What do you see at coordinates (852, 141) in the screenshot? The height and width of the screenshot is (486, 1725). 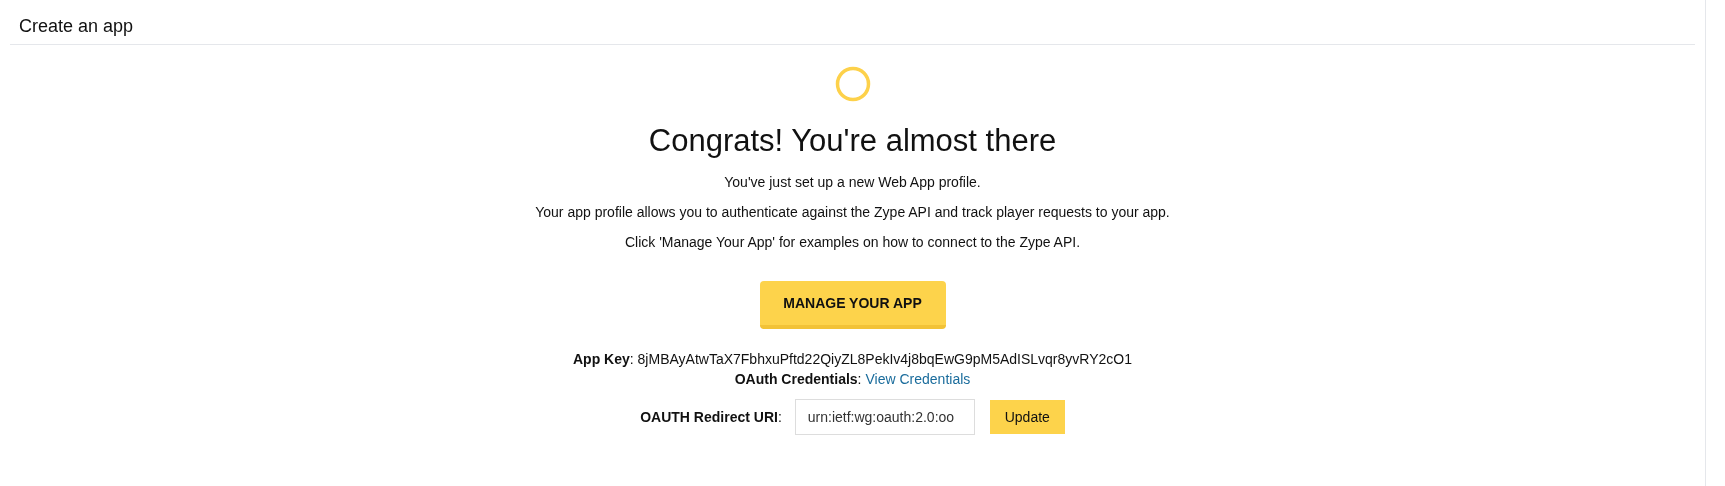 I see `heading: Congrats! You're almost there` at bounding box center [852, 141].